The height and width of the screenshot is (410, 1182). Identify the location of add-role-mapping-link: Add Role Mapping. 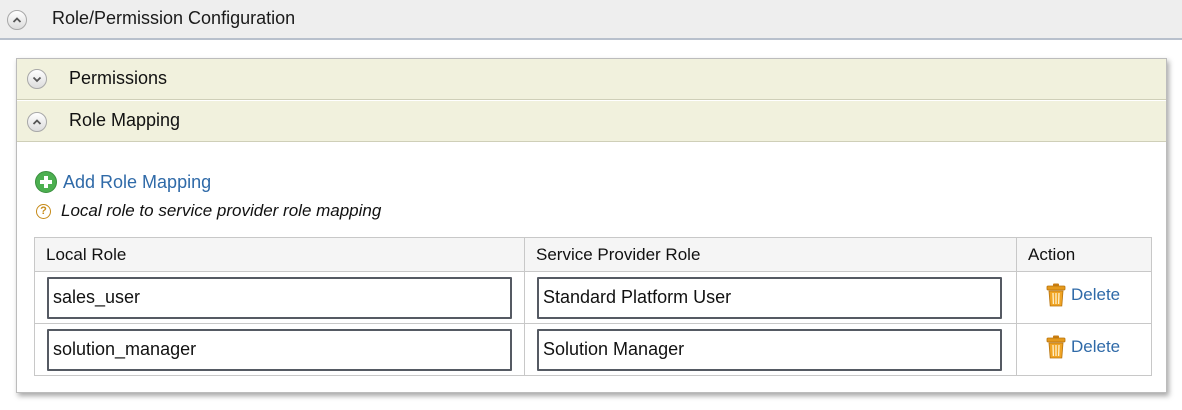
(123, 182).